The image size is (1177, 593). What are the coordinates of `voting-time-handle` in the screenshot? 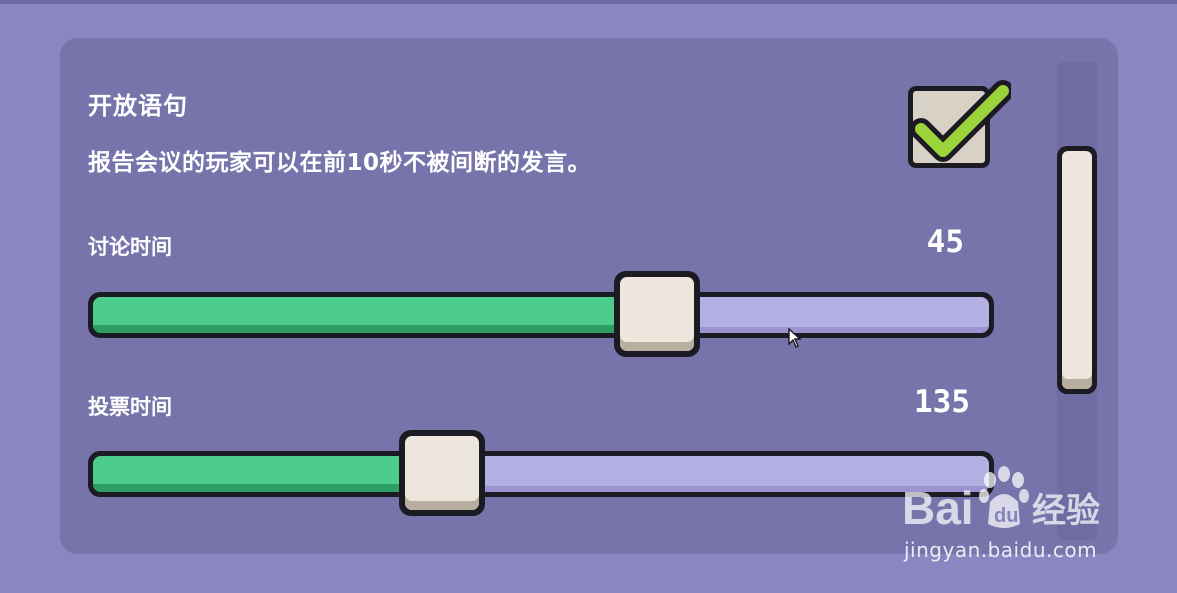 It's located at (442, 473).